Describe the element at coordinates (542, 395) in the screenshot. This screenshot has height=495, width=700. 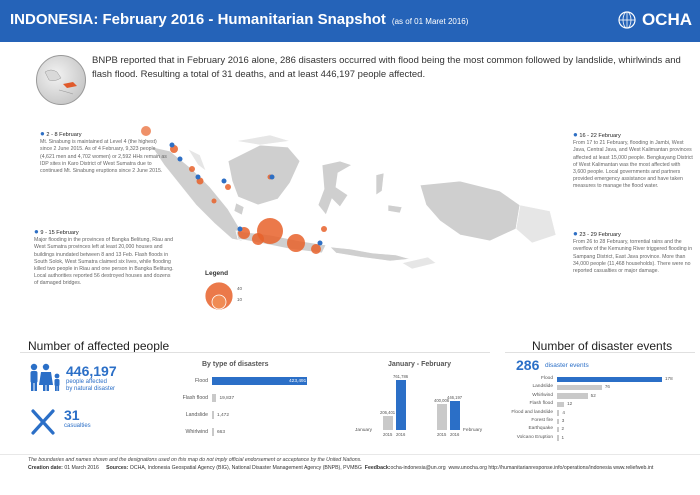
I see `events-category-label: Whirlwind` at that location.